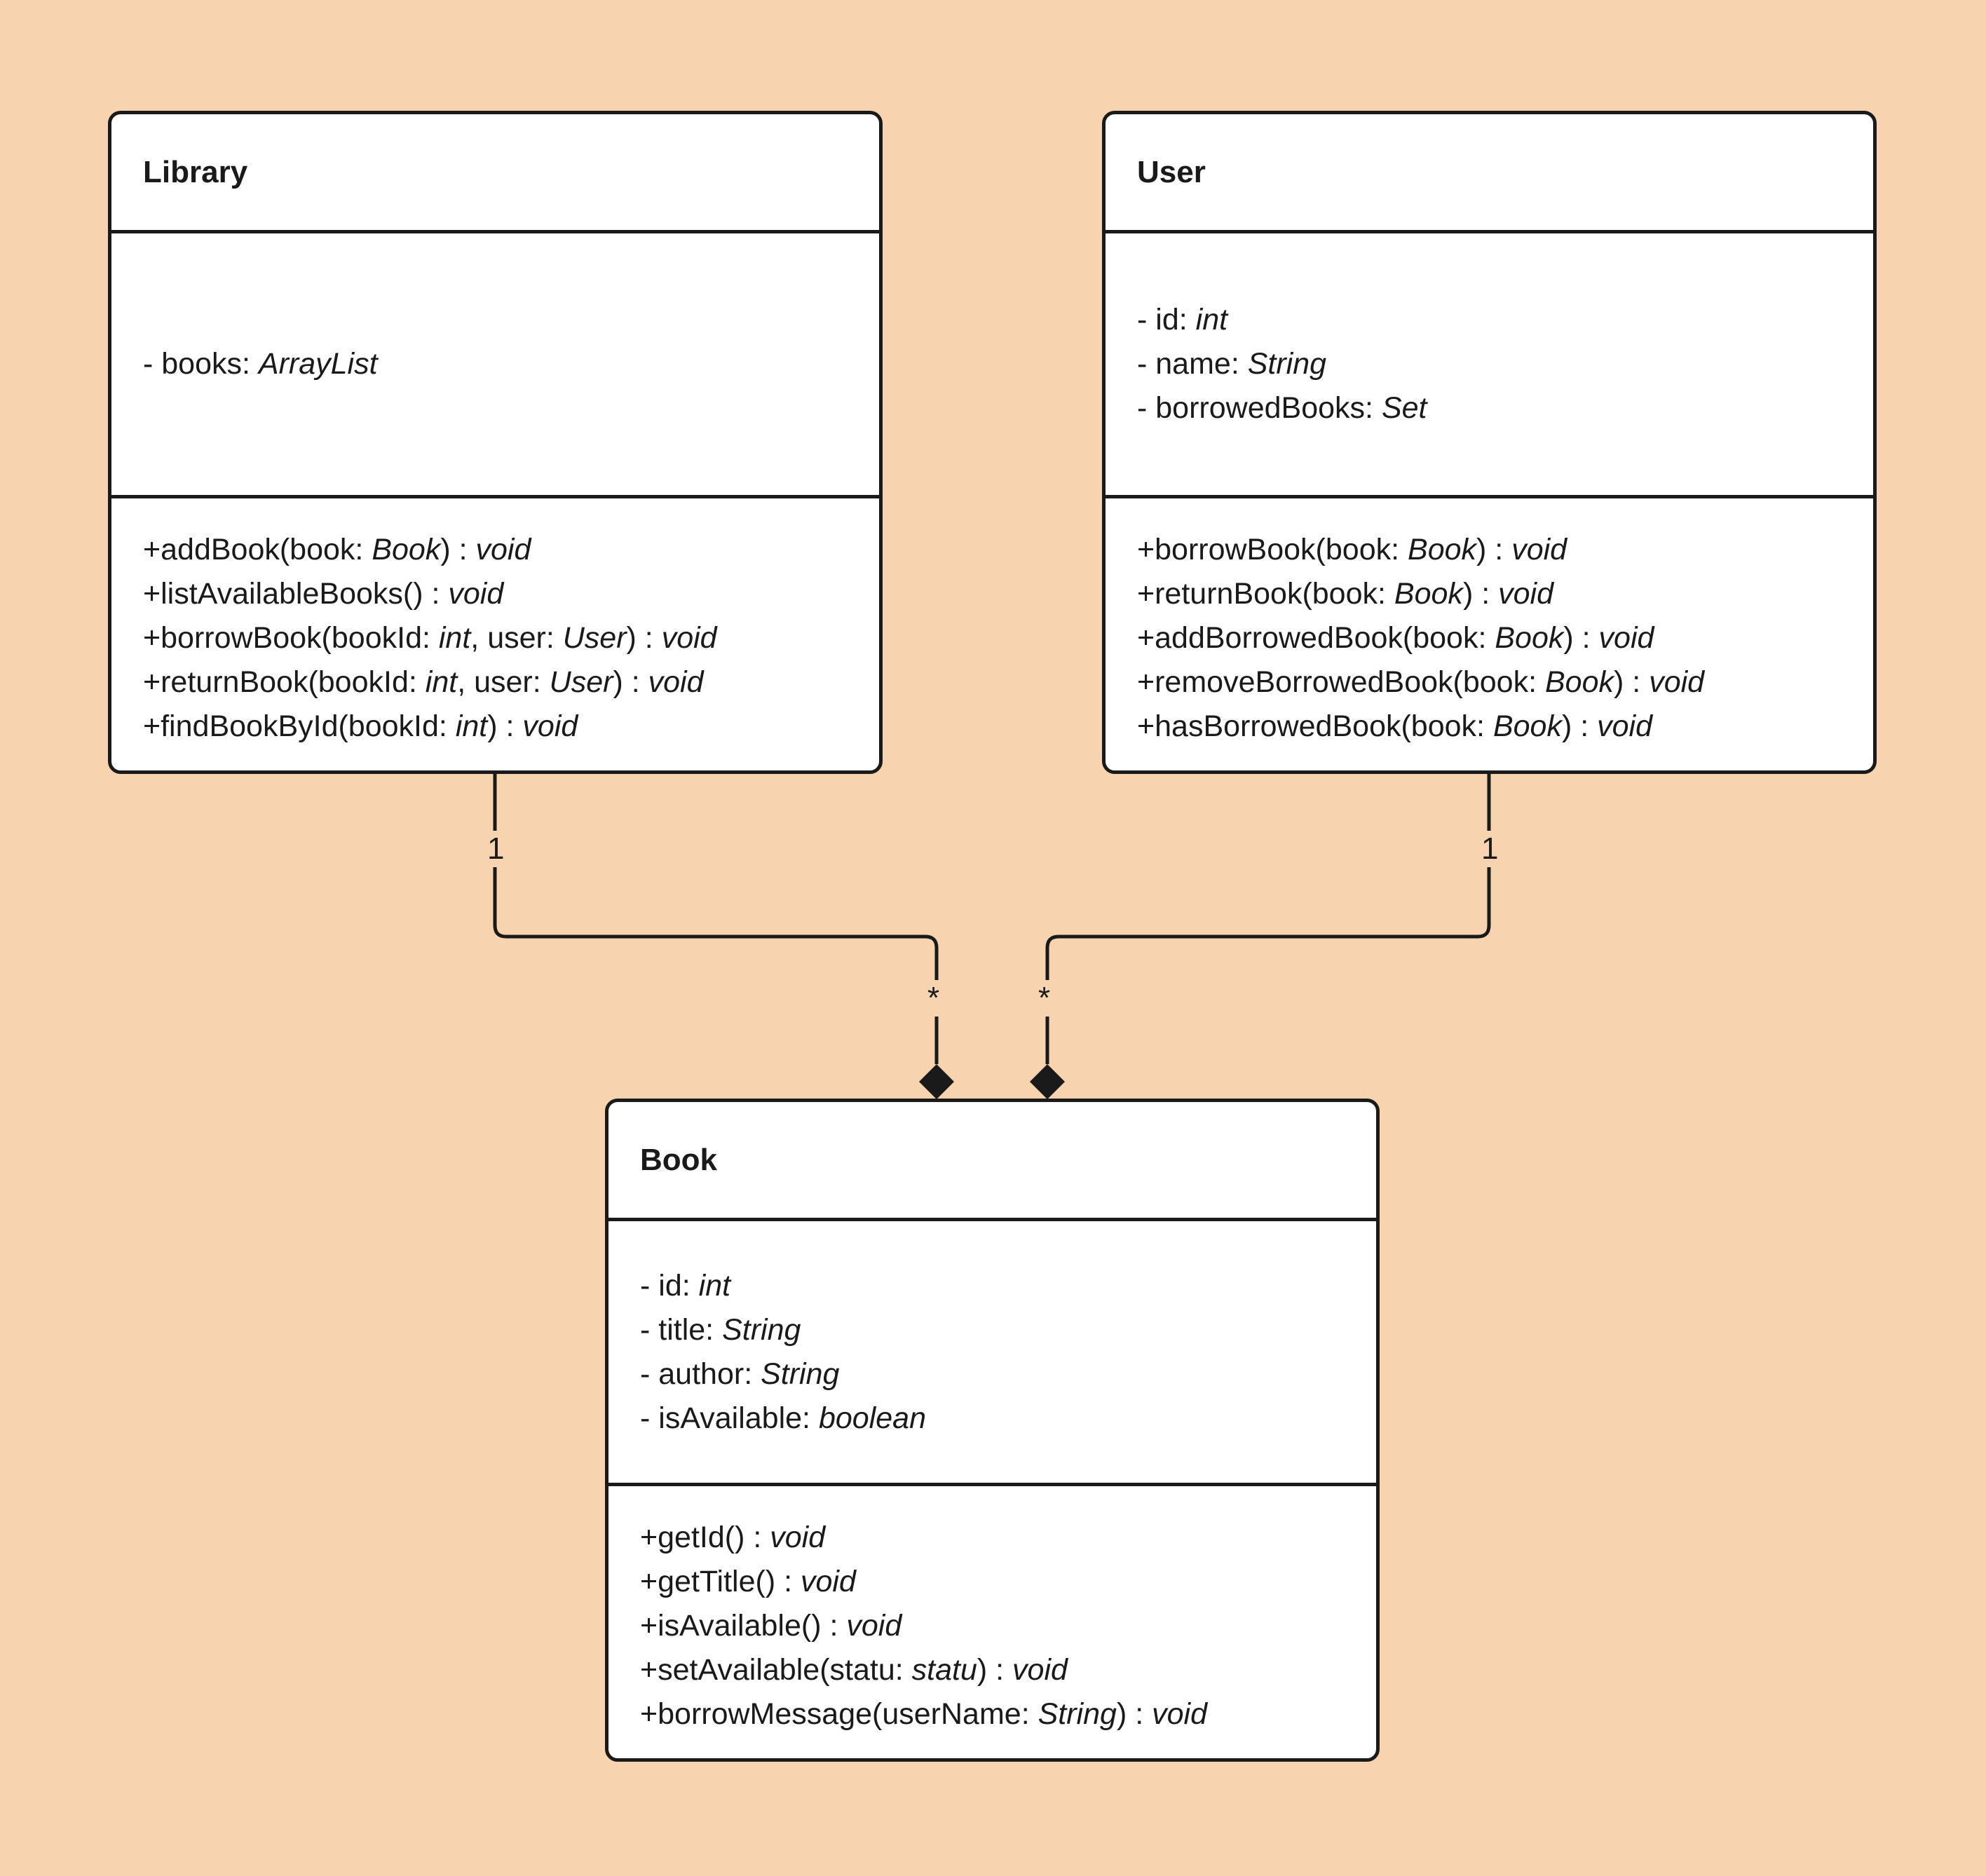 Image resolution: width=1986 pixels, height=1876 pixels. I want to click on member-text: +getId() :, so click(705, 1537).